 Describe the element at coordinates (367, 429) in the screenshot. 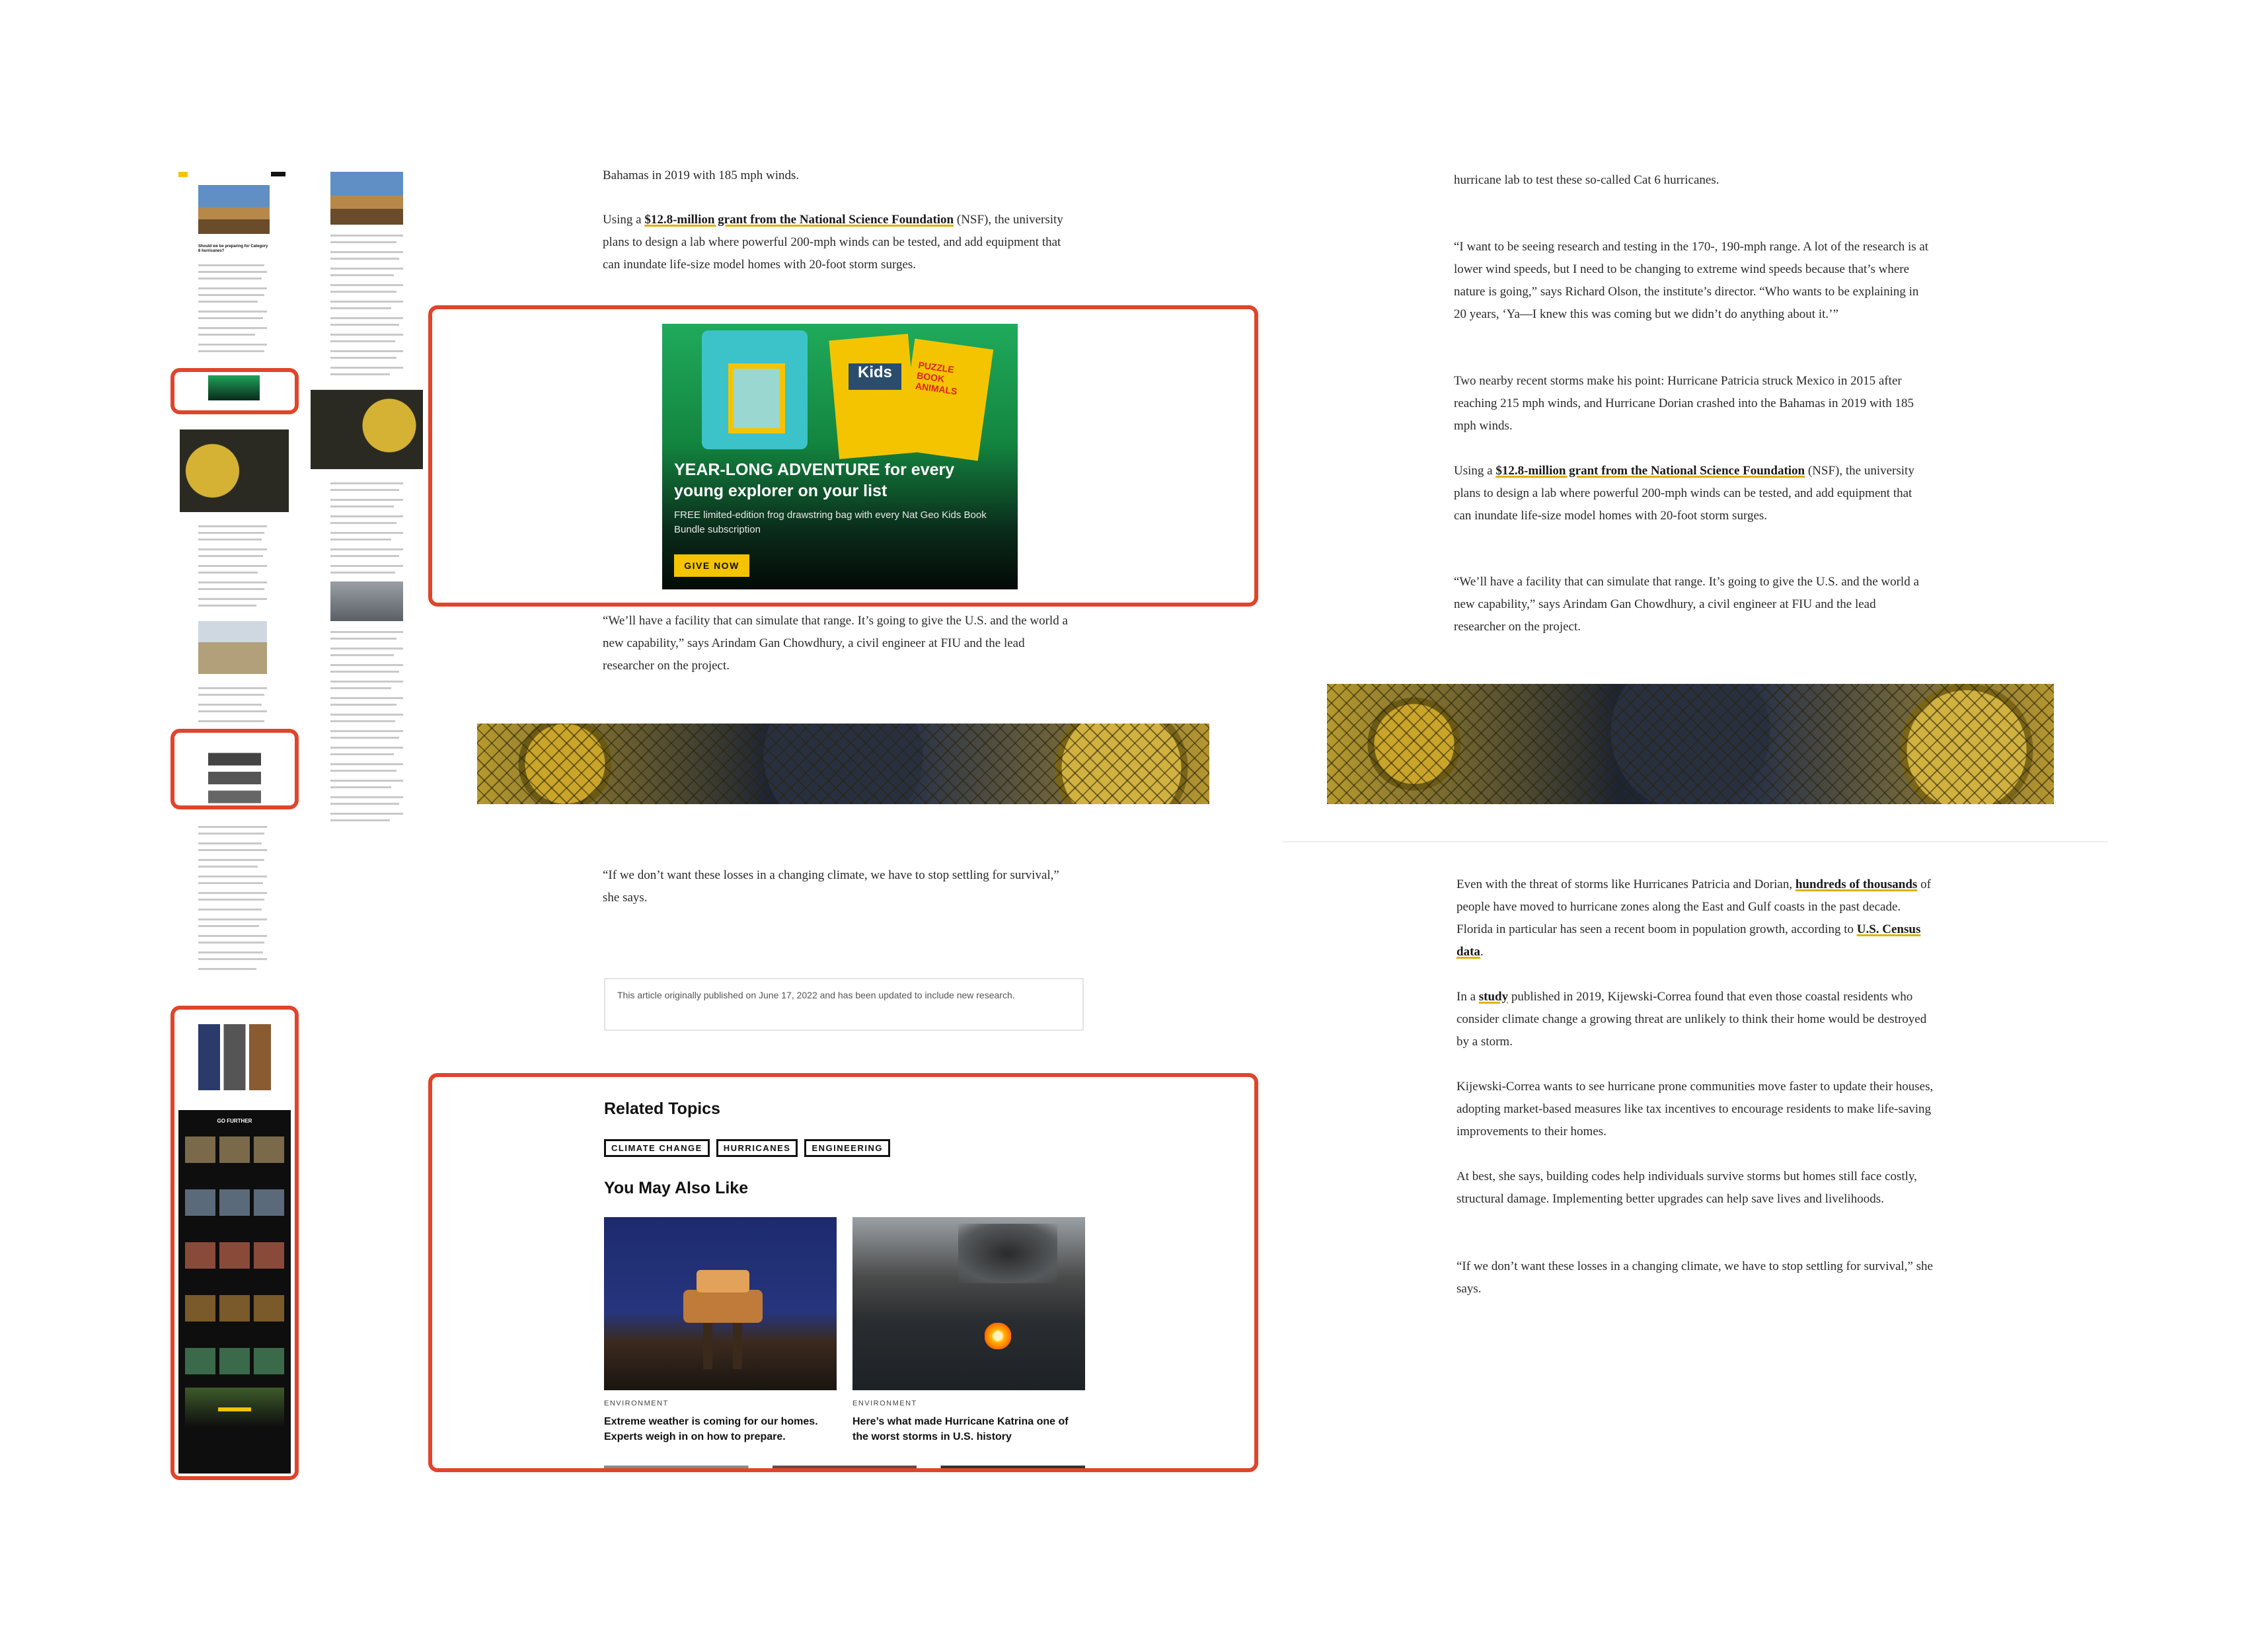

I see `thumb2-fan-image` at that location.